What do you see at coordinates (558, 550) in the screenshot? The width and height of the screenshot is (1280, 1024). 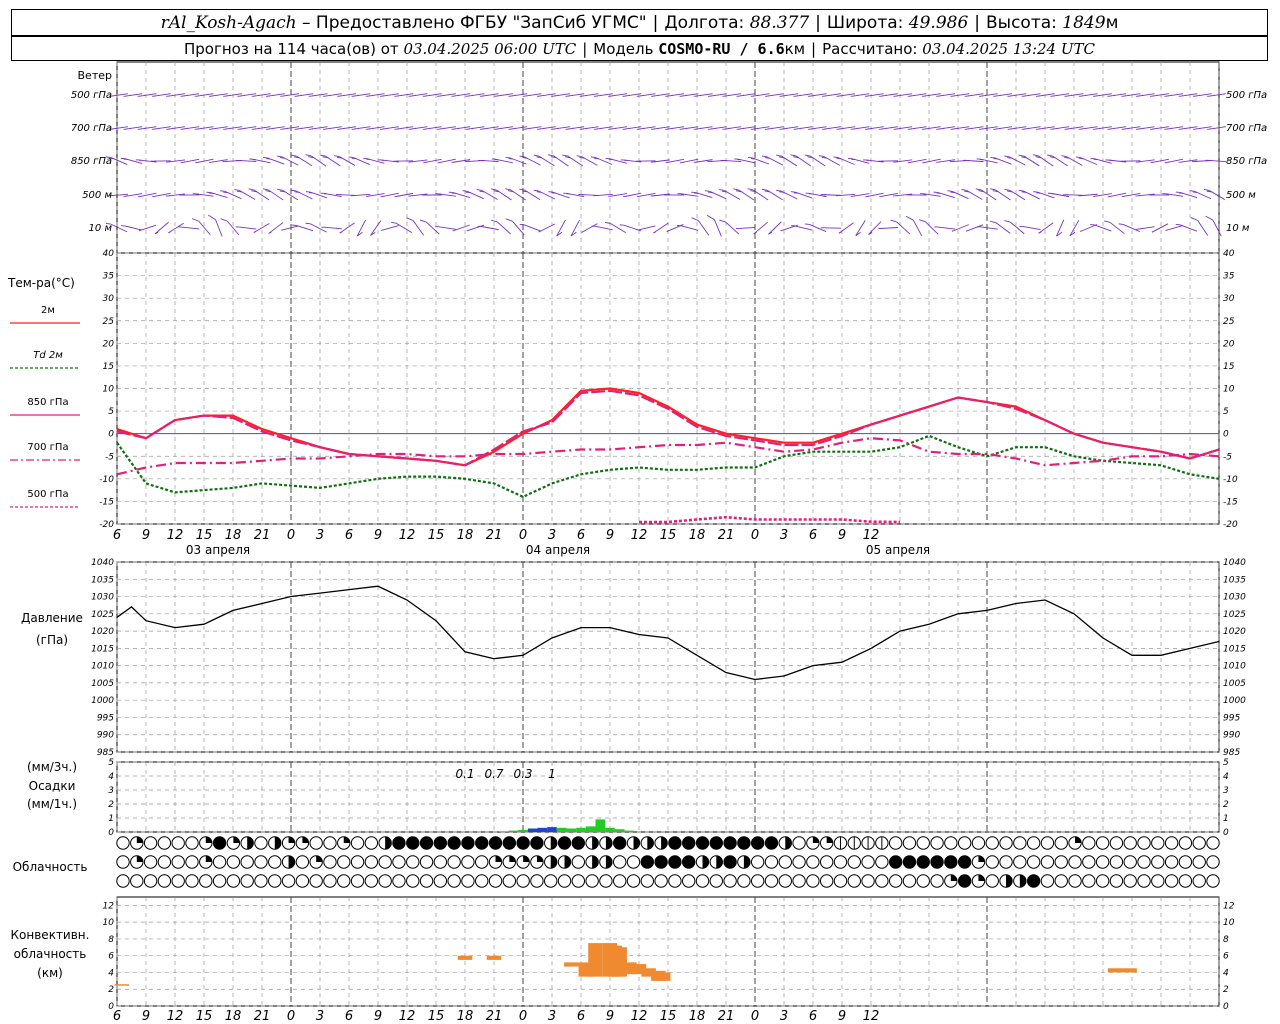 I see `date-label: 04 апреля` at bounding box center [558, 550].